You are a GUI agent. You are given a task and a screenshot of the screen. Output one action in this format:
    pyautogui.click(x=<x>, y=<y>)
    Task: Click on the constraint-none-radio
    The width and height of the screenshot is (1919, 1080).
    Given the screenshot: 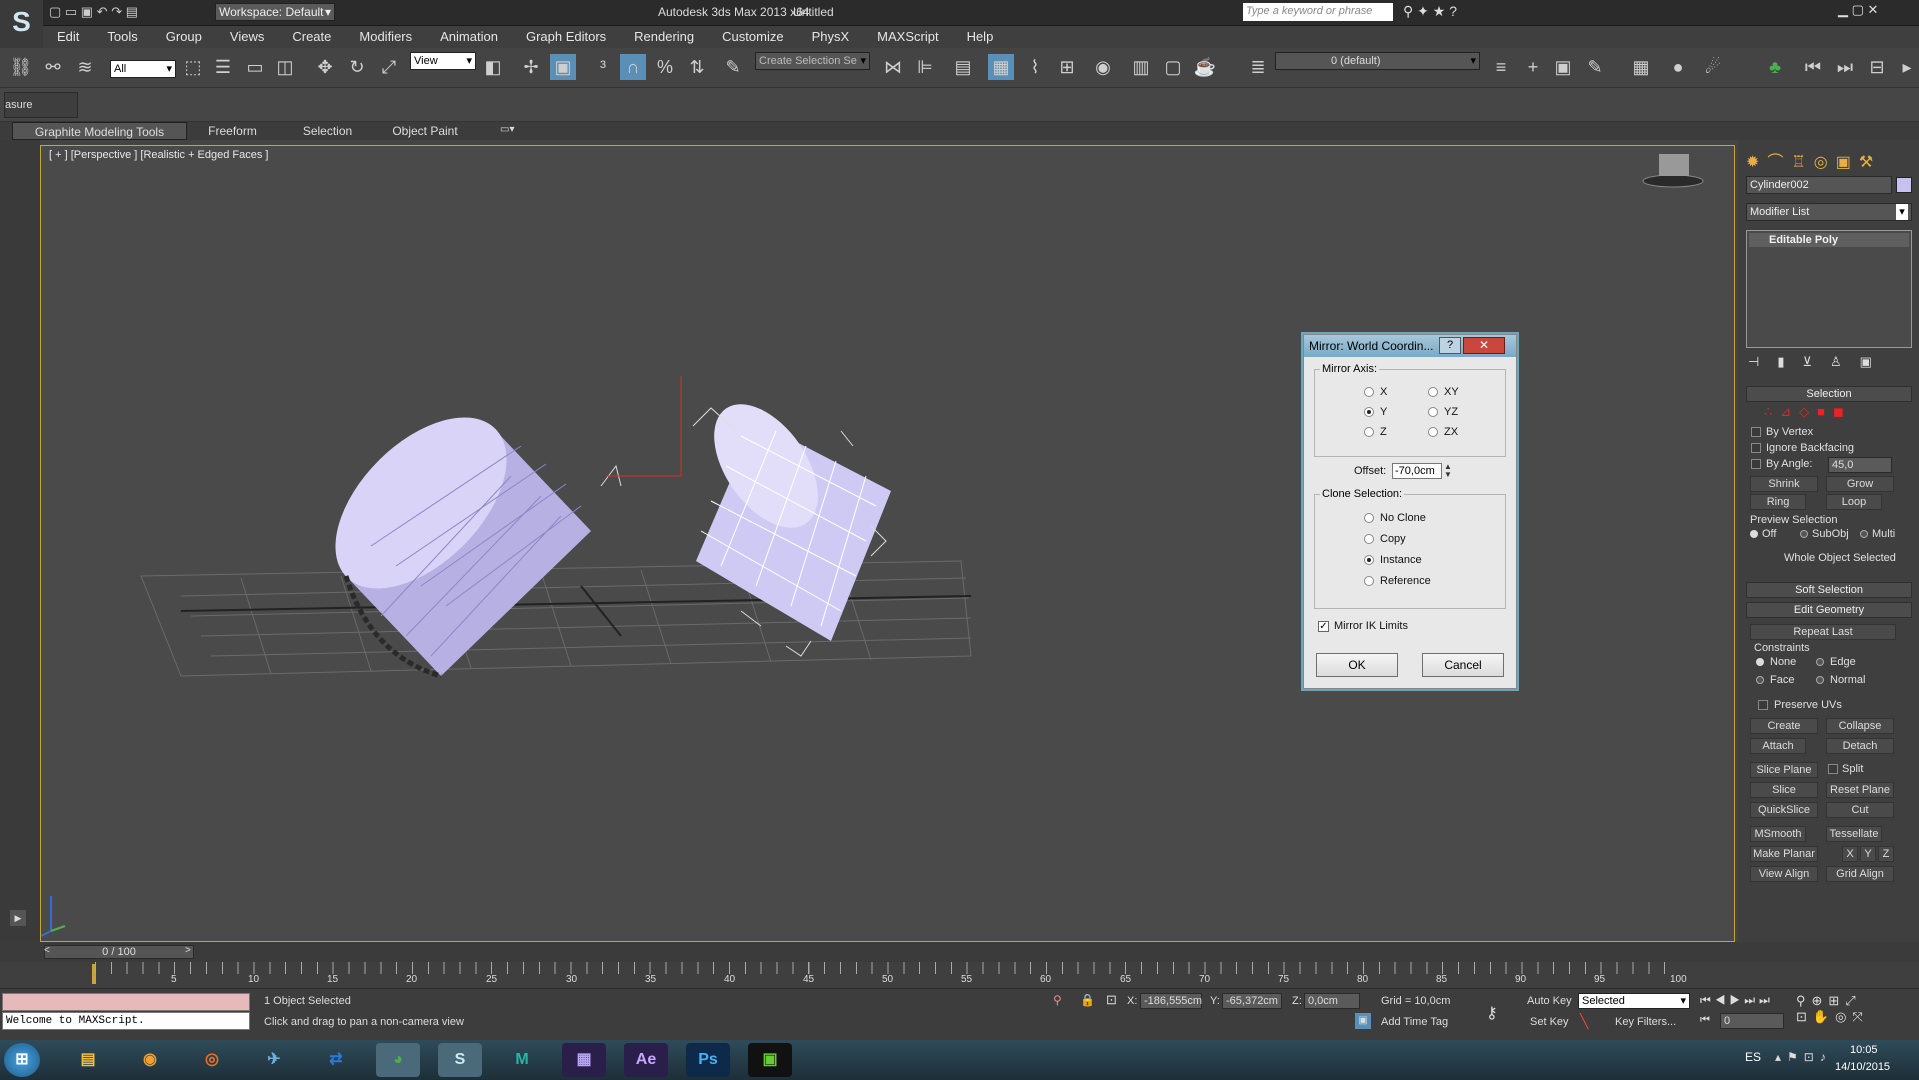 What is the action you would take?
    pyautogui.click(x=1760, y=662)
    